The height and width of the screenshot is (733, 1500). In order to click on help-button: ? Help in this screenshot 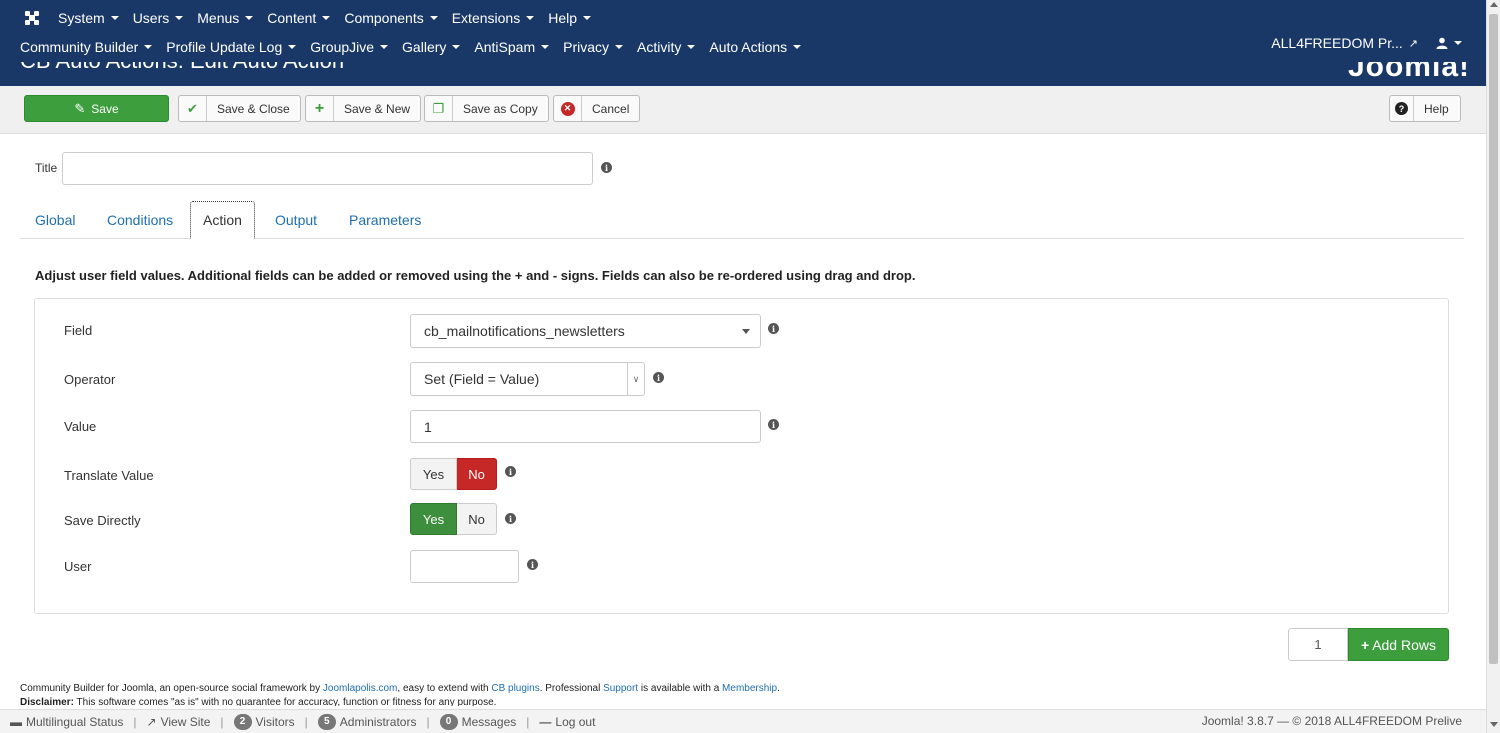, I will do `click(1425, 108)`.